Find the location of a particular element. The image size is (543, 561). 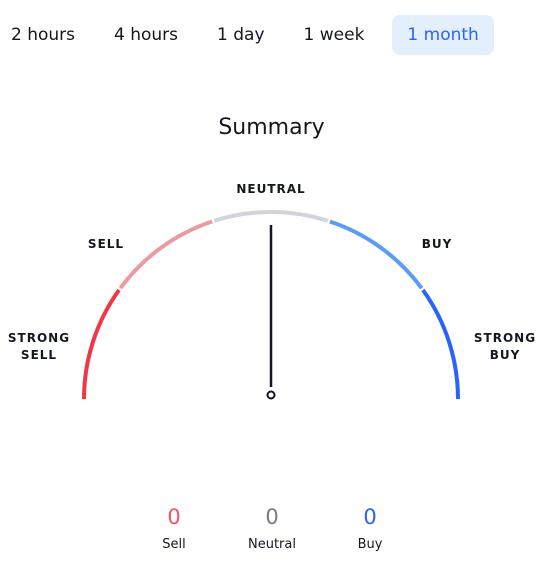

count-neutral-label: Neutral is located at coordinates (272, 544).